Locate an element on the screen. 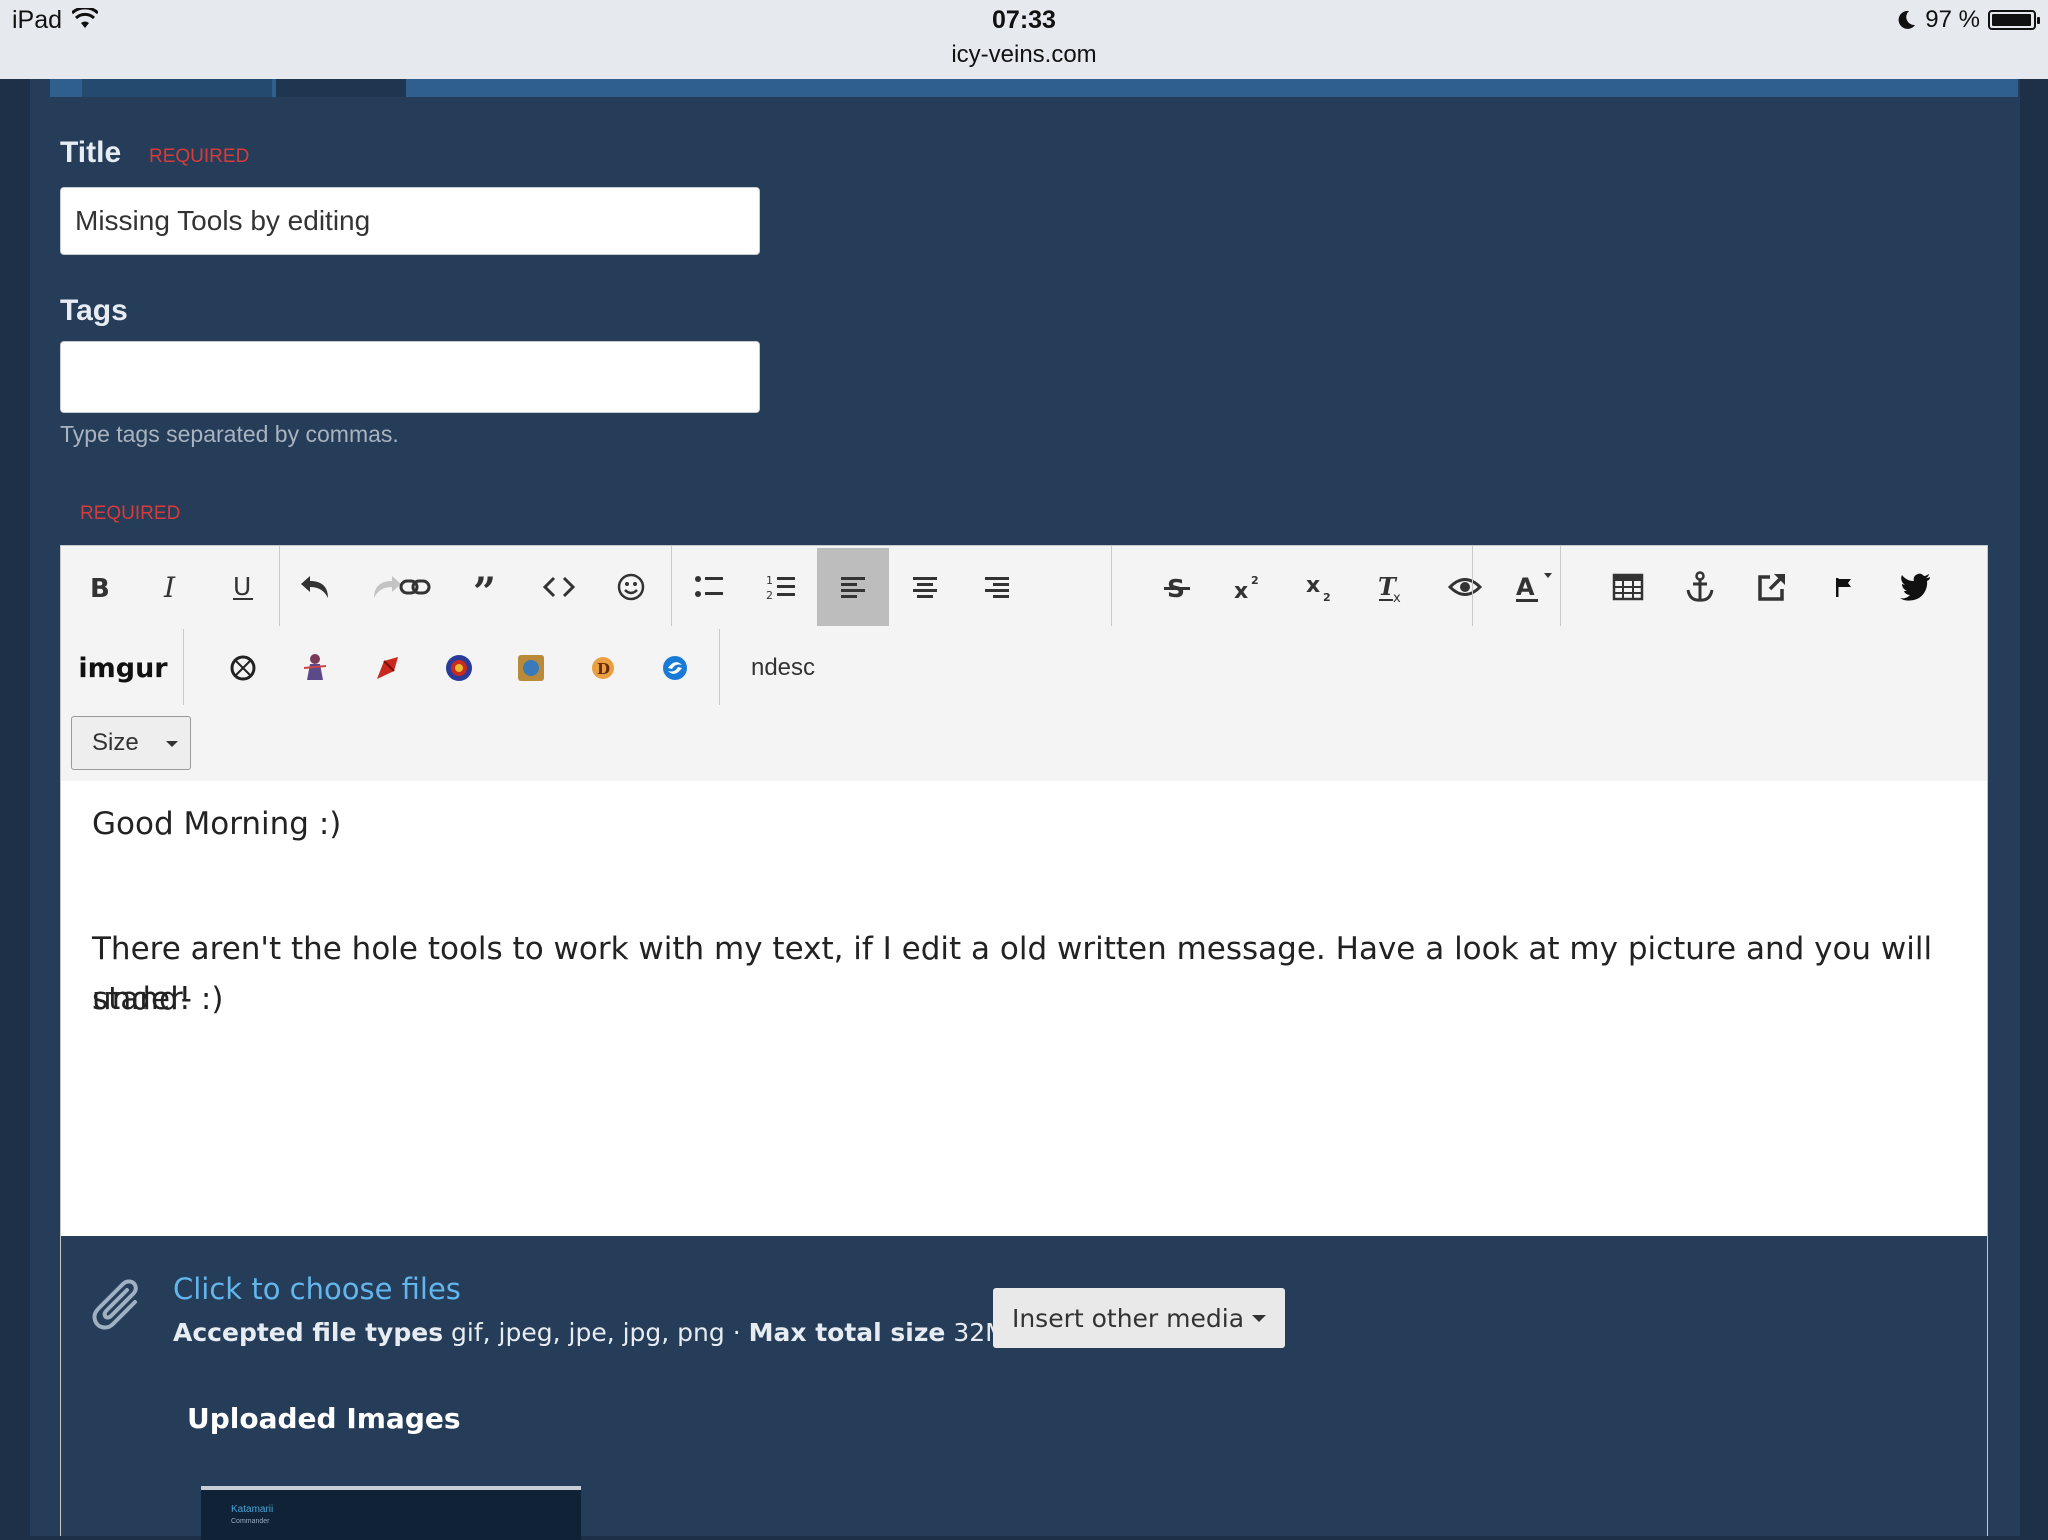 The height and width of the screenshot is (1540, 2048). align-right-icon is located at coordinates (997, 587).